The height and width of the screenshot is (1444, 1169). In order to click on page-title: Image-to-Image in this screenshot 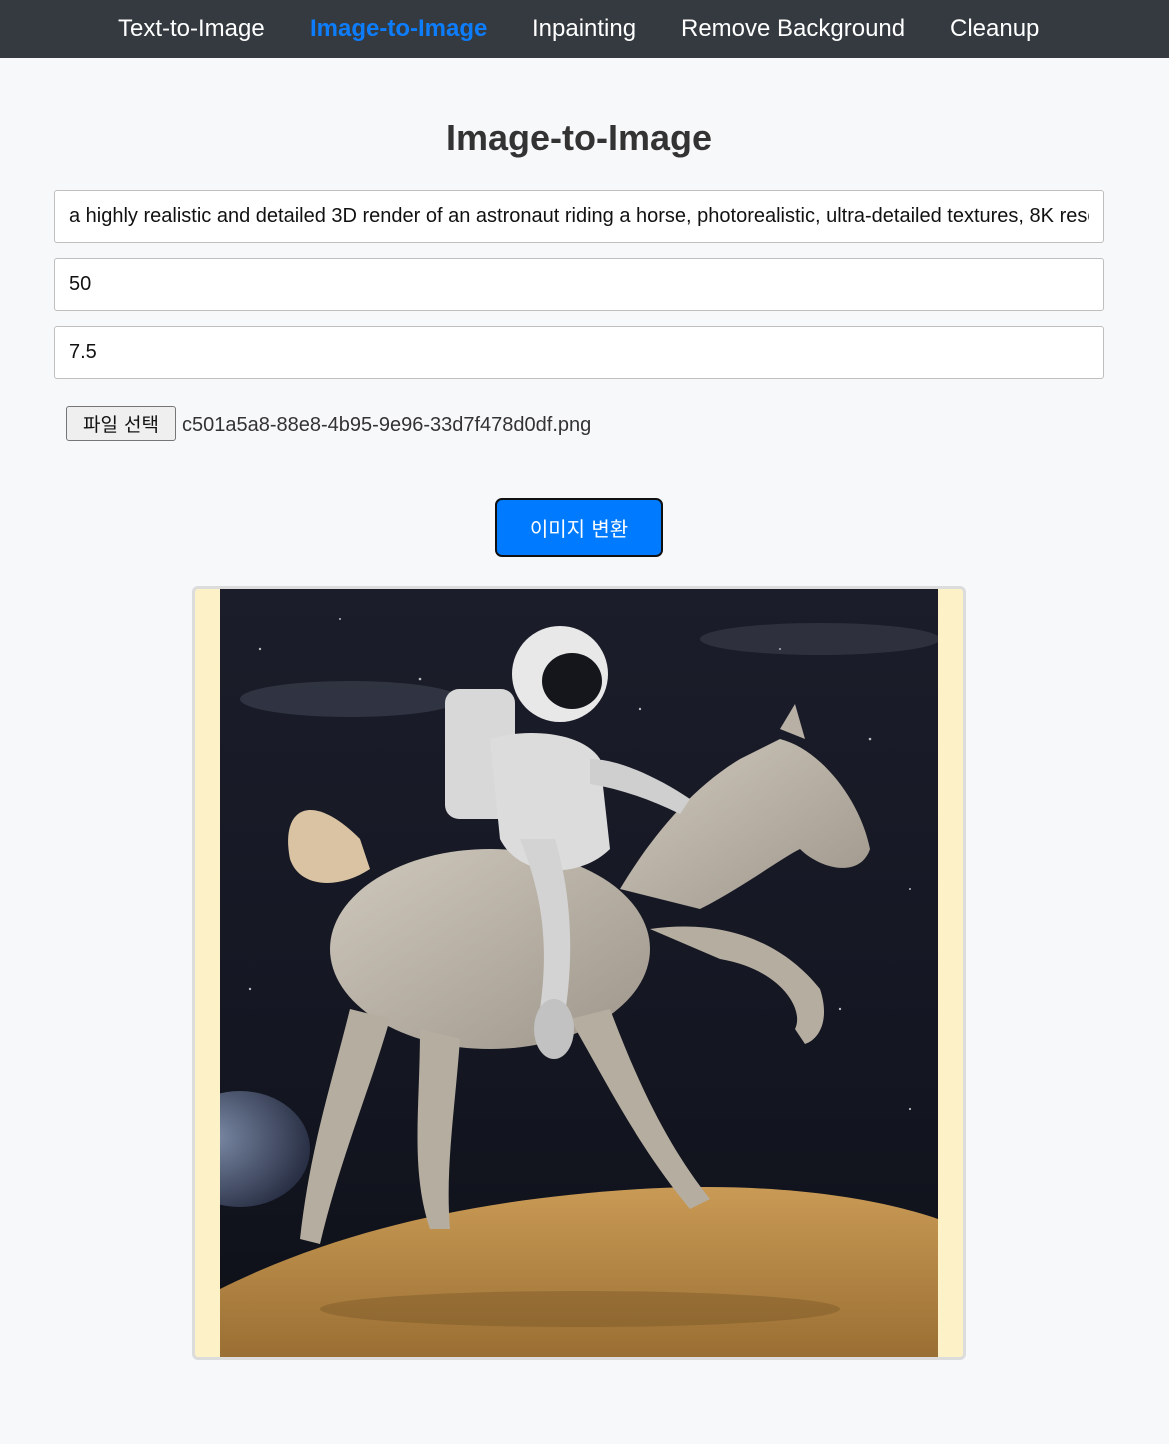, I will do `click(579, 137)`.